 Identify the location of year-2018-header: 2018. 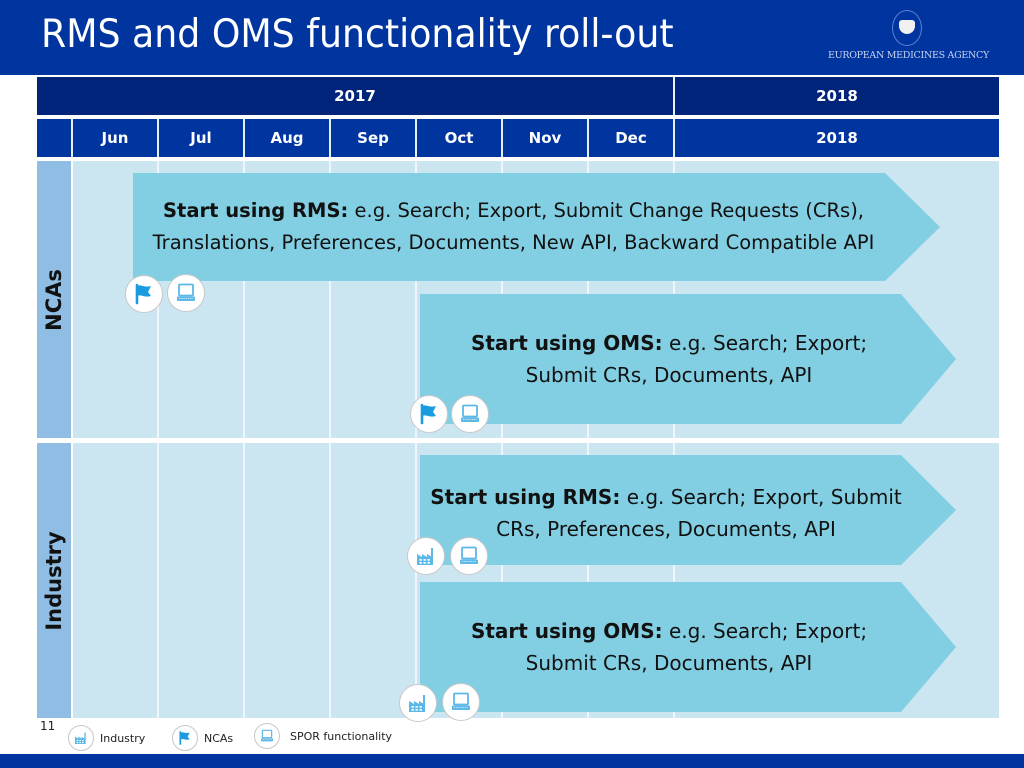
(837, 96).